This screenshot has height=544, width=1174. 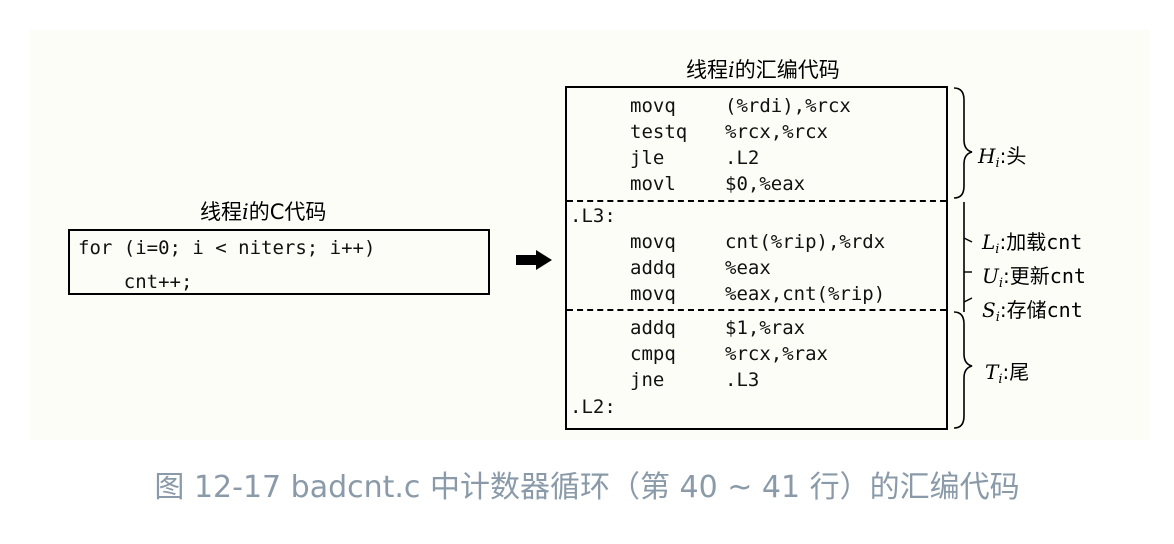 What do you see at coordinates (765, 328) in the screenshot?
I see `asm-args: $1,%rax` at bounding box center [765, 328].